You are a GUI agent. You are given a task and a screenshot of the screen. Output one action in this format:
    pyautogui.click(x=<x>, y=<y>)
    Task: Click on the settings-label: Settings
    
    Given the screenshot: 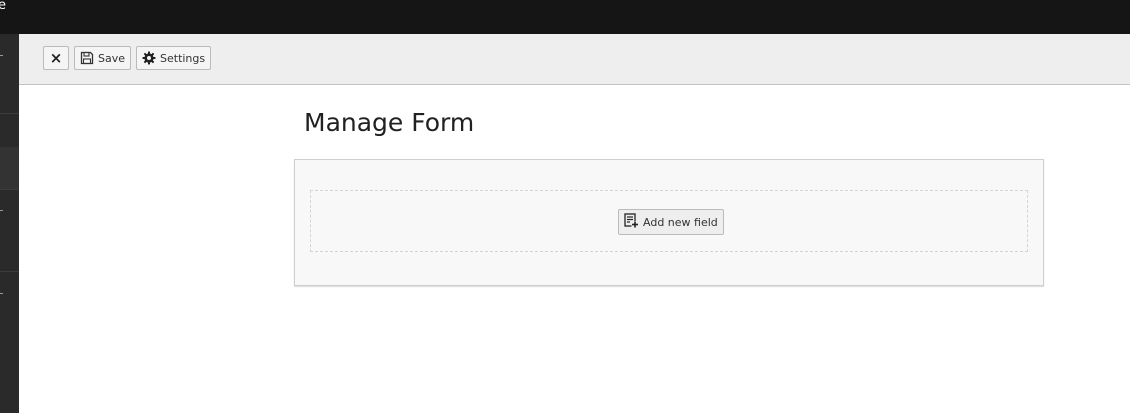 What is the action you would take?
    pyautogui.click(x=183, y=58)
    